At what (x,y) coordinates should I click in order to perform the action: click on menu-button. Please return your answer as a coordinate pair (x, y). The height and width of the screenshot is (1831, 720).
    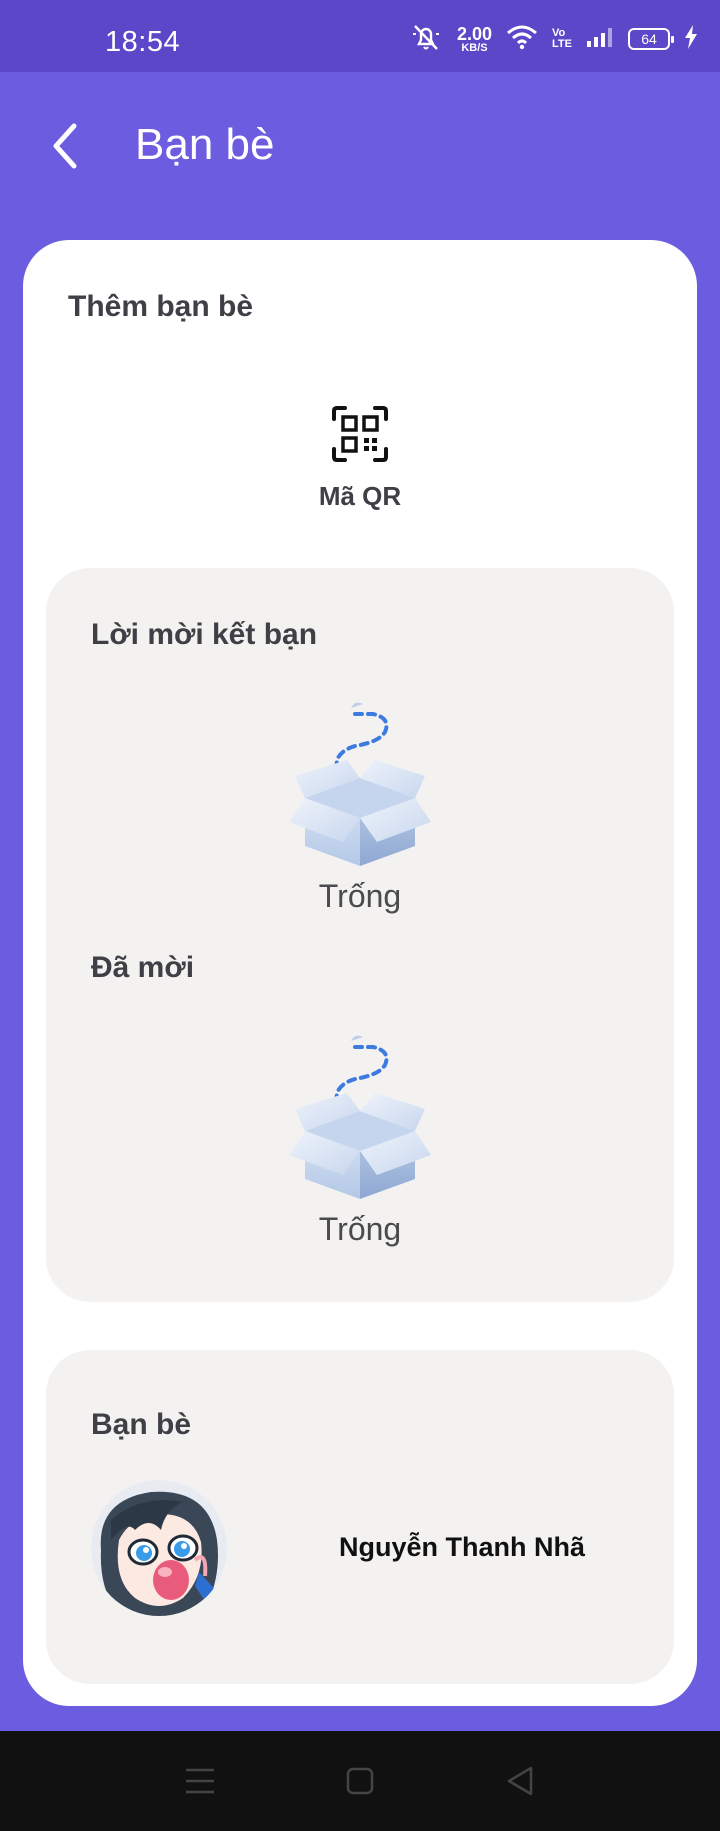
    Looking at the image, I should click on (200, 1781).